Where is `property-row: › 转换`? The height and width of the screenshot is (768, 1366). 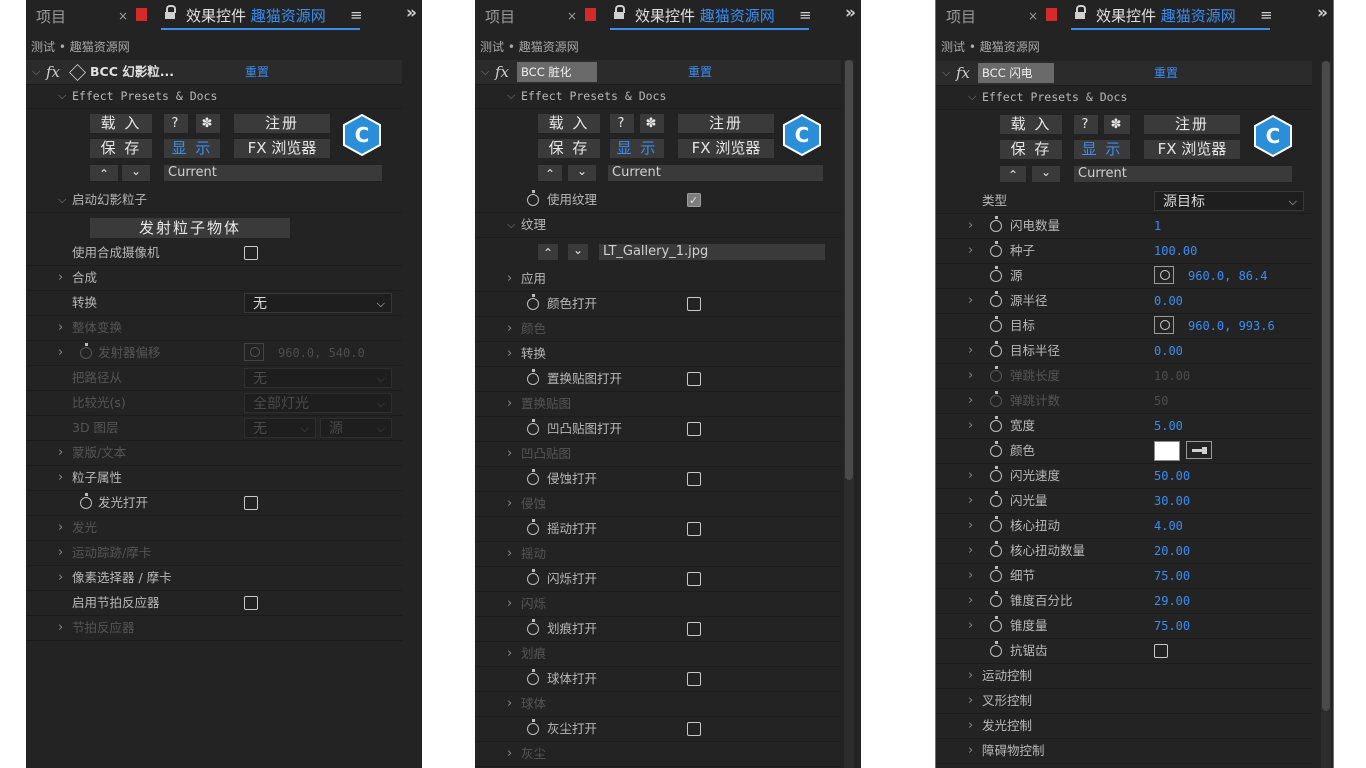
property-row: › 转换 is located at coordinates (658, 354).